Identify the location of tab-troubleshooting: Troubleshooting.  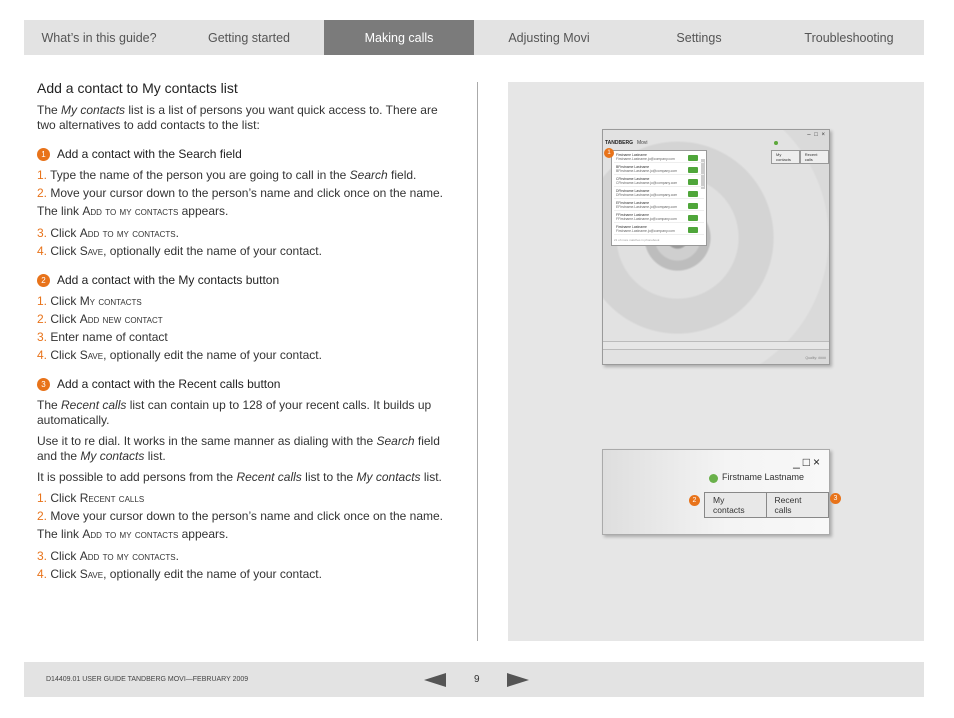
(849, 37).